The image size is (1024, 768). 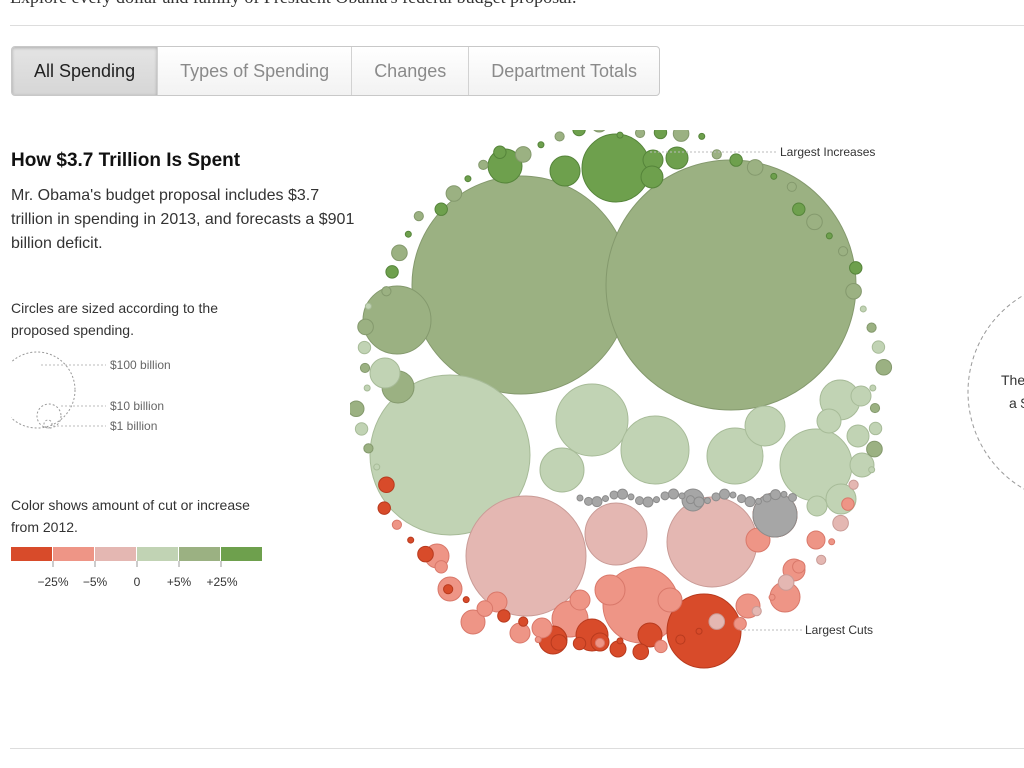 I want to click on tab-department-totals: Department Totals, so click(x=563, y=71).